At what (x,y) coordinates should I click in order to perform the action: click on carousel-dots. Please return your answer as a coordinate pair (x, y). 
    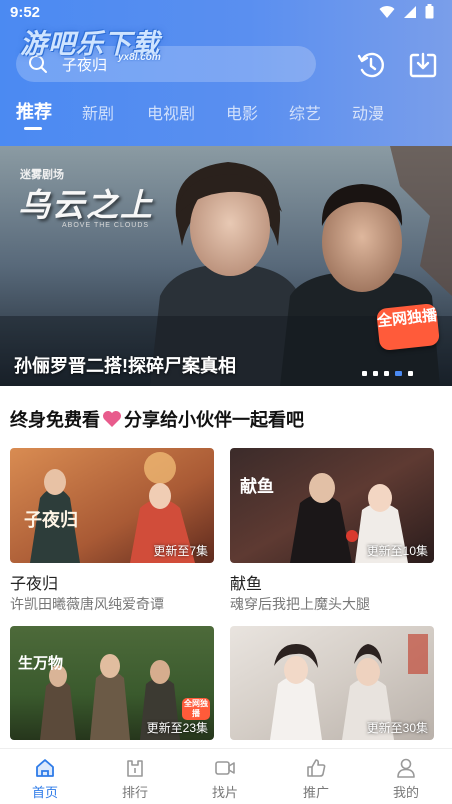
    Looking at the image, I should click on (387, 373).